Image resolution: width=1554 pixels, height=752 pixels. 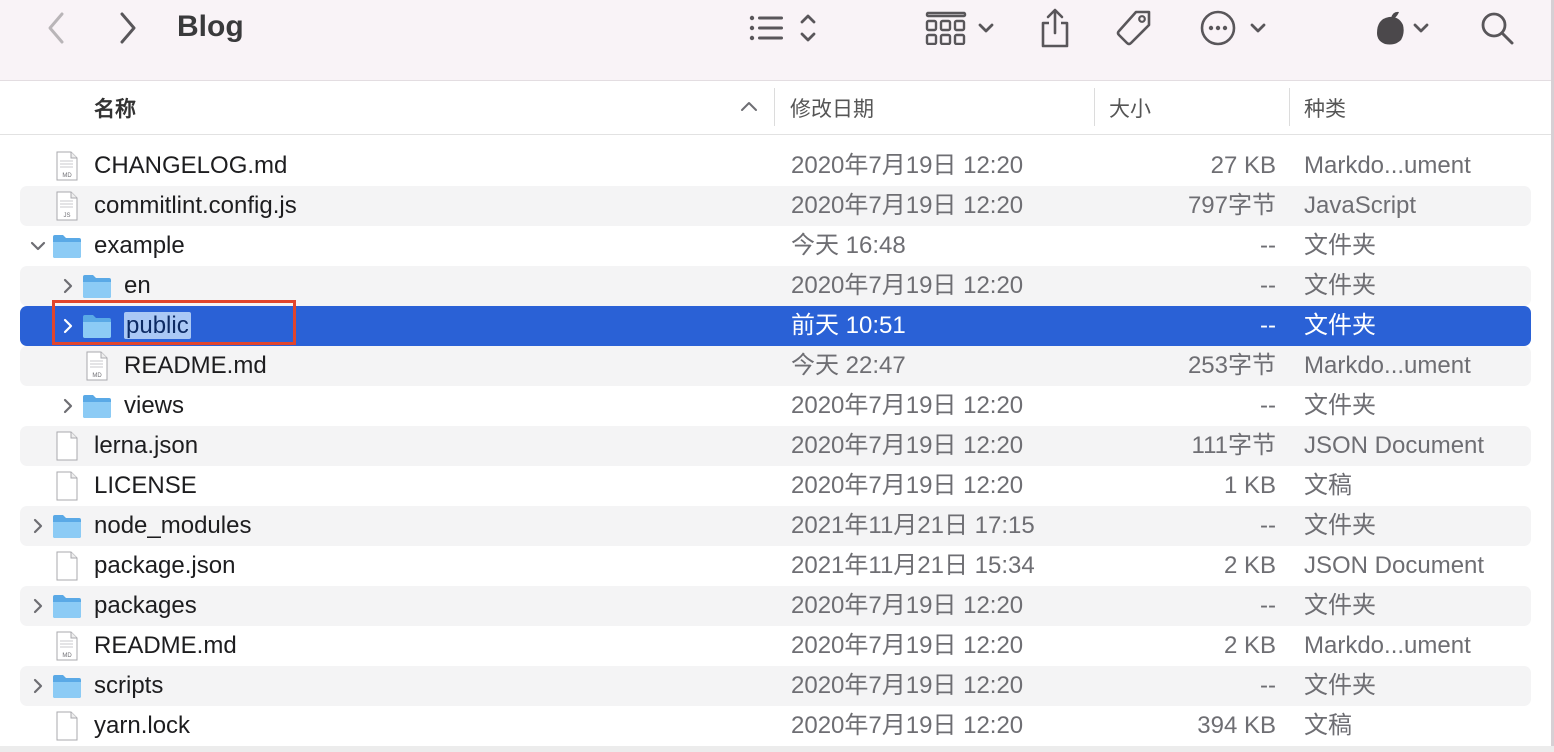 I want to click on chevron-up-icon, so click(x=749, y=106).